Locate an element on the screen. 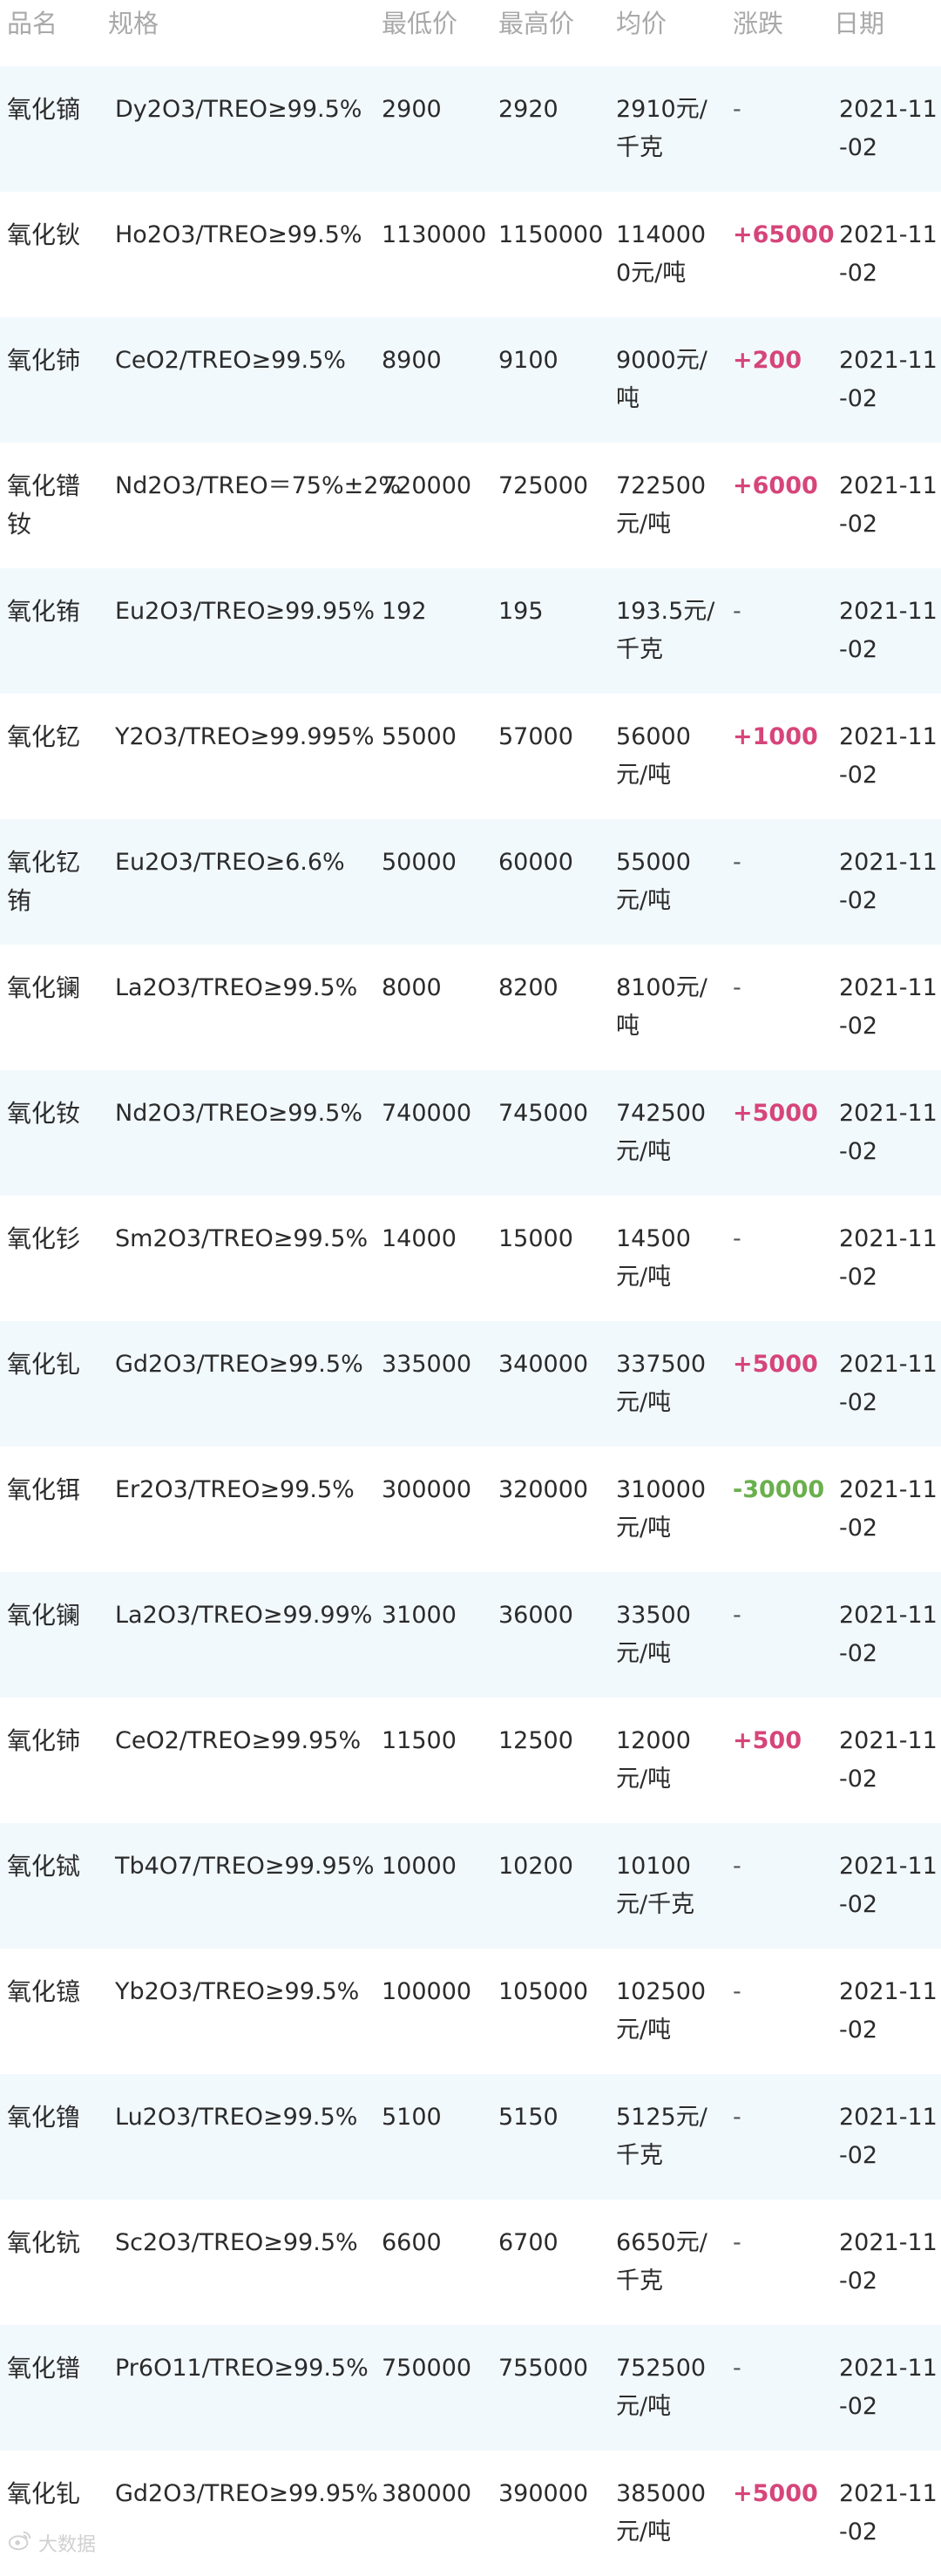 The width and height of the screenshot is (941, 2576). cell-avg-price: 742500元/吨 is located at coordinates (661, 1133).